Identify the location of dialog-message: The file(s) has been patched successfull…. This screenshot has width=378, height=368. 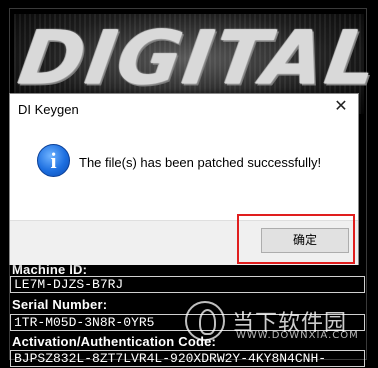
(200, 162).